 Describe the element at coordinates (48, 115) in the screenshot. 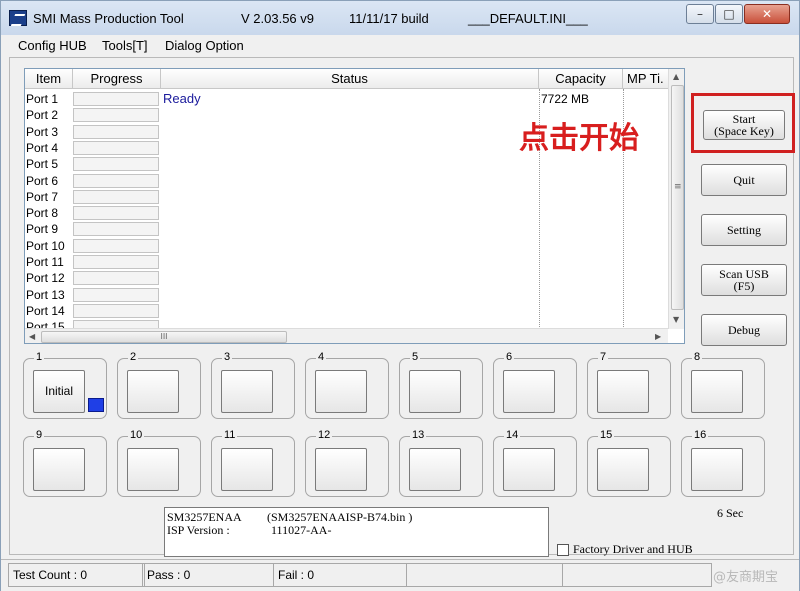

I see `port-item: Port 2` at that location.